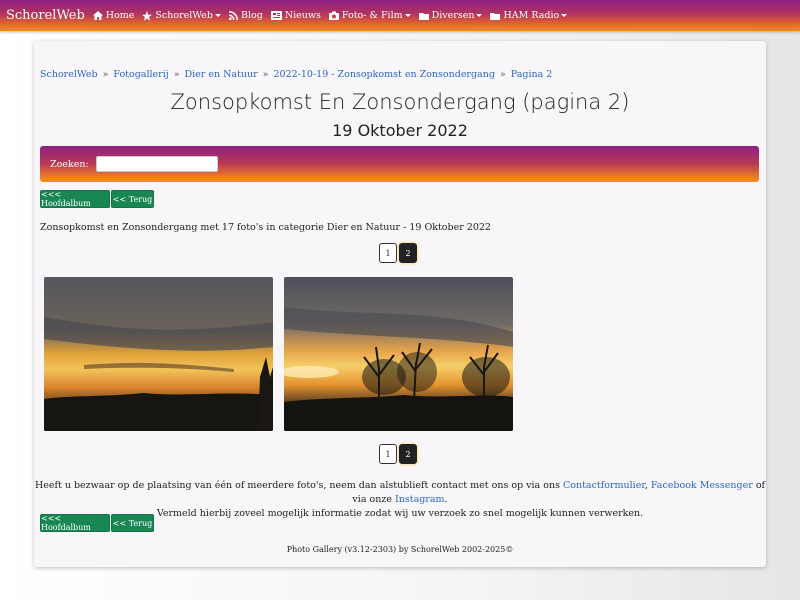  I want to click on back-button: << Terug, so click(132, 199).